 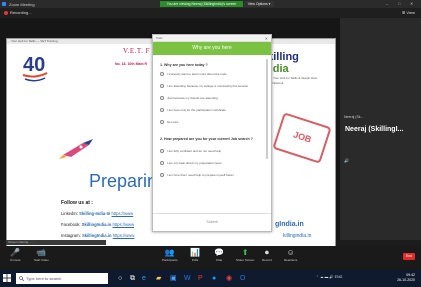 I want to click on taskbar-clock: 09:42 26-10-2020, so click(x=406, y=278).